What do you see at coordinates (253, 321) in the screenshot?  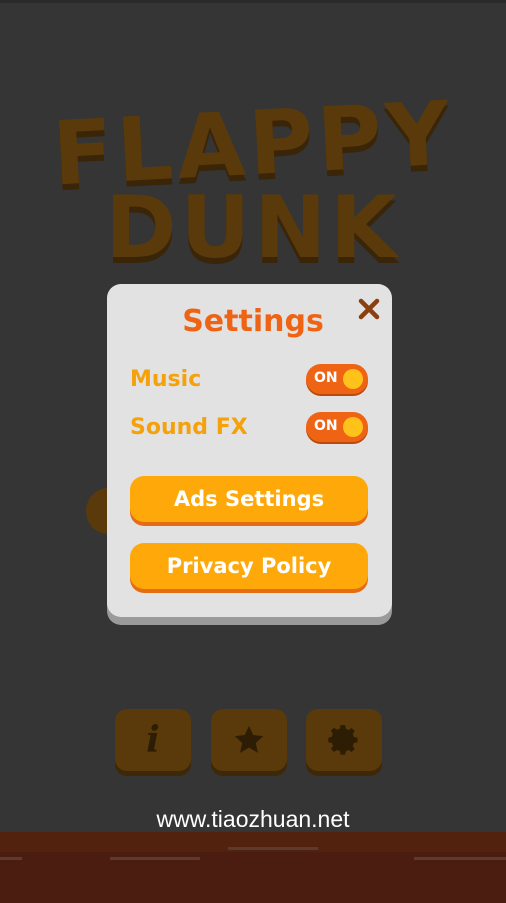 I see `settings-title: Settings` at bounding box center [253, 321].